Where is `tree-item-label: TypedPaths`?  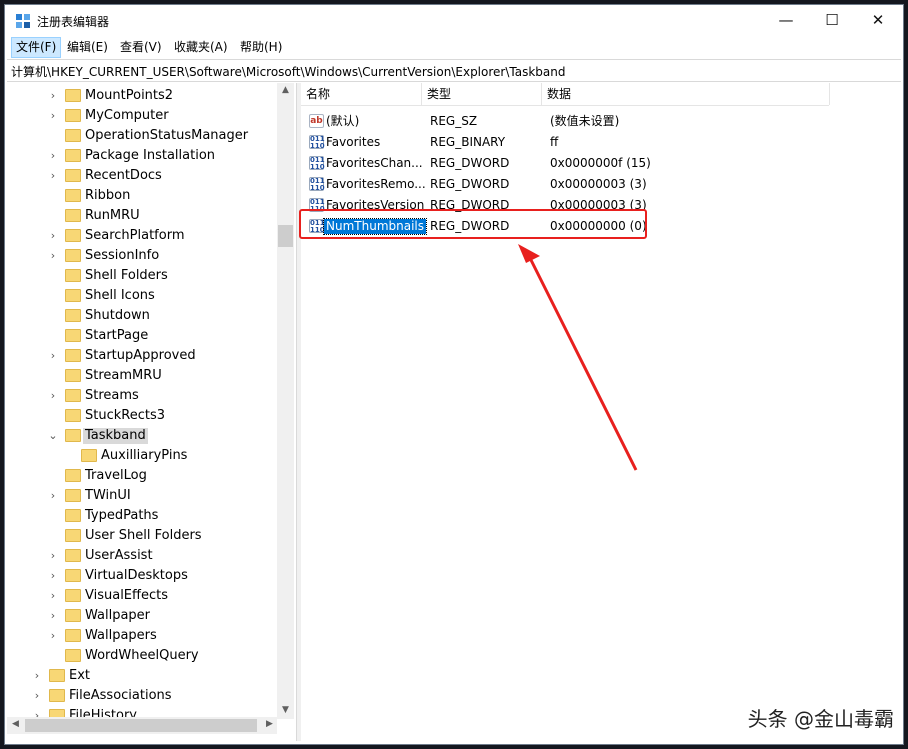
tree-item-label: TypedPaths is located at coordinates (121, 516).